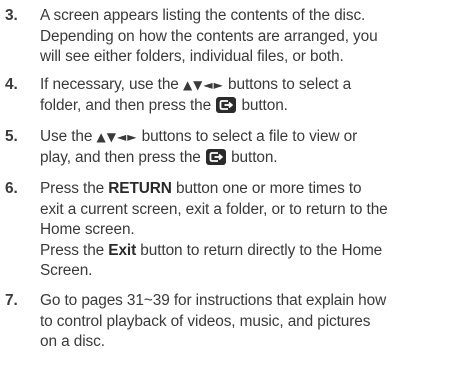 This screenshot has height=368, width=452. What do you see at coordinates (11, 84) in the screenshot?
I see `step-number: 4.` at bounding box center [11, 84].